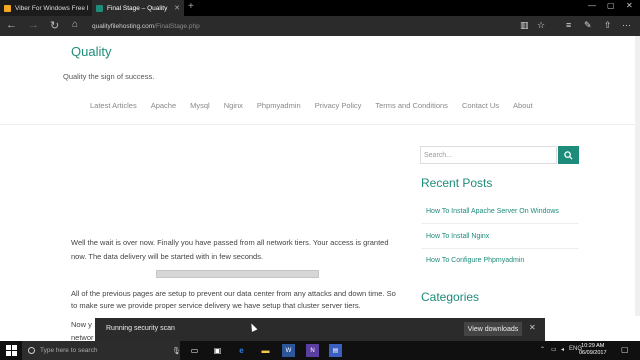  I want to click on site-title: Quality, so click(91, 51).